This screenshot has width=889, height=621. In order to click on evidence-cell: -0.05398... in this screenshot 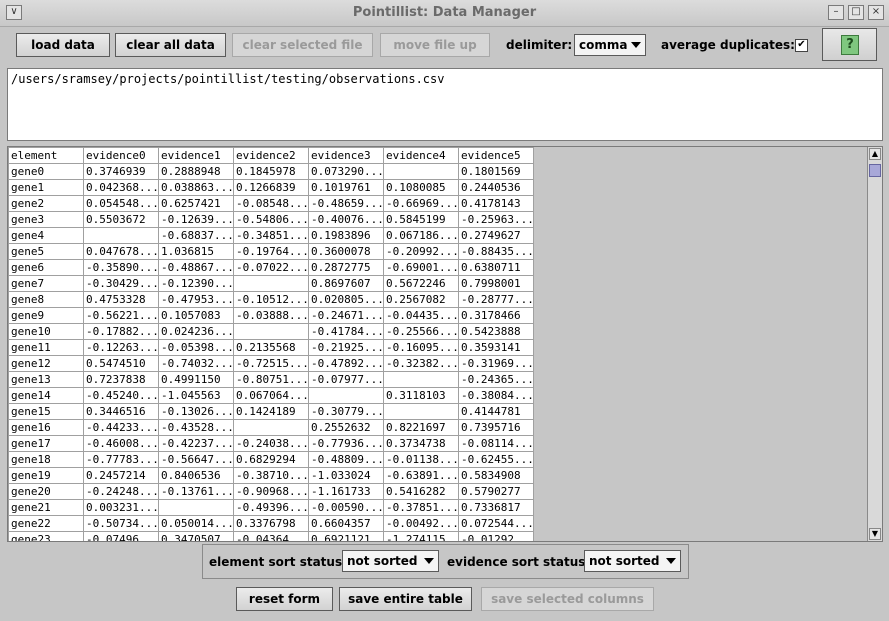, I will do `click(196, 347)`.